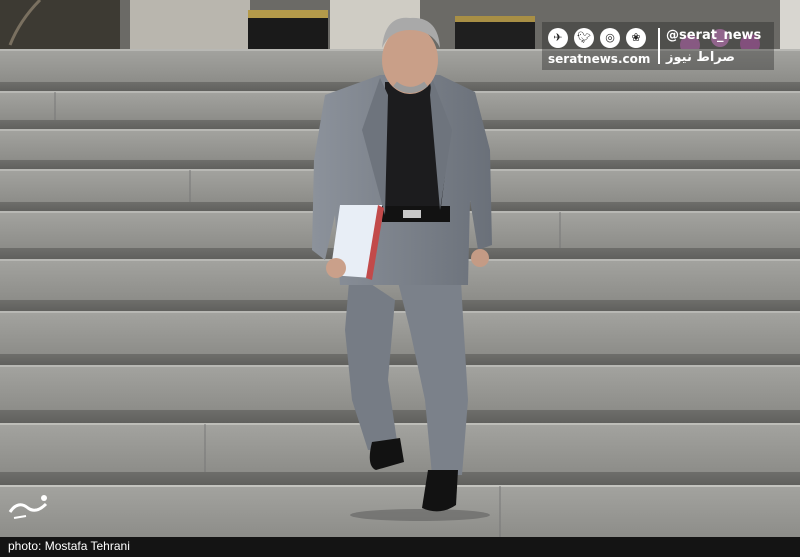 This screenshot has height=557, width=800. I want to click on photo-credit: photo: Mostafa Tehrani, so click(69, 546).